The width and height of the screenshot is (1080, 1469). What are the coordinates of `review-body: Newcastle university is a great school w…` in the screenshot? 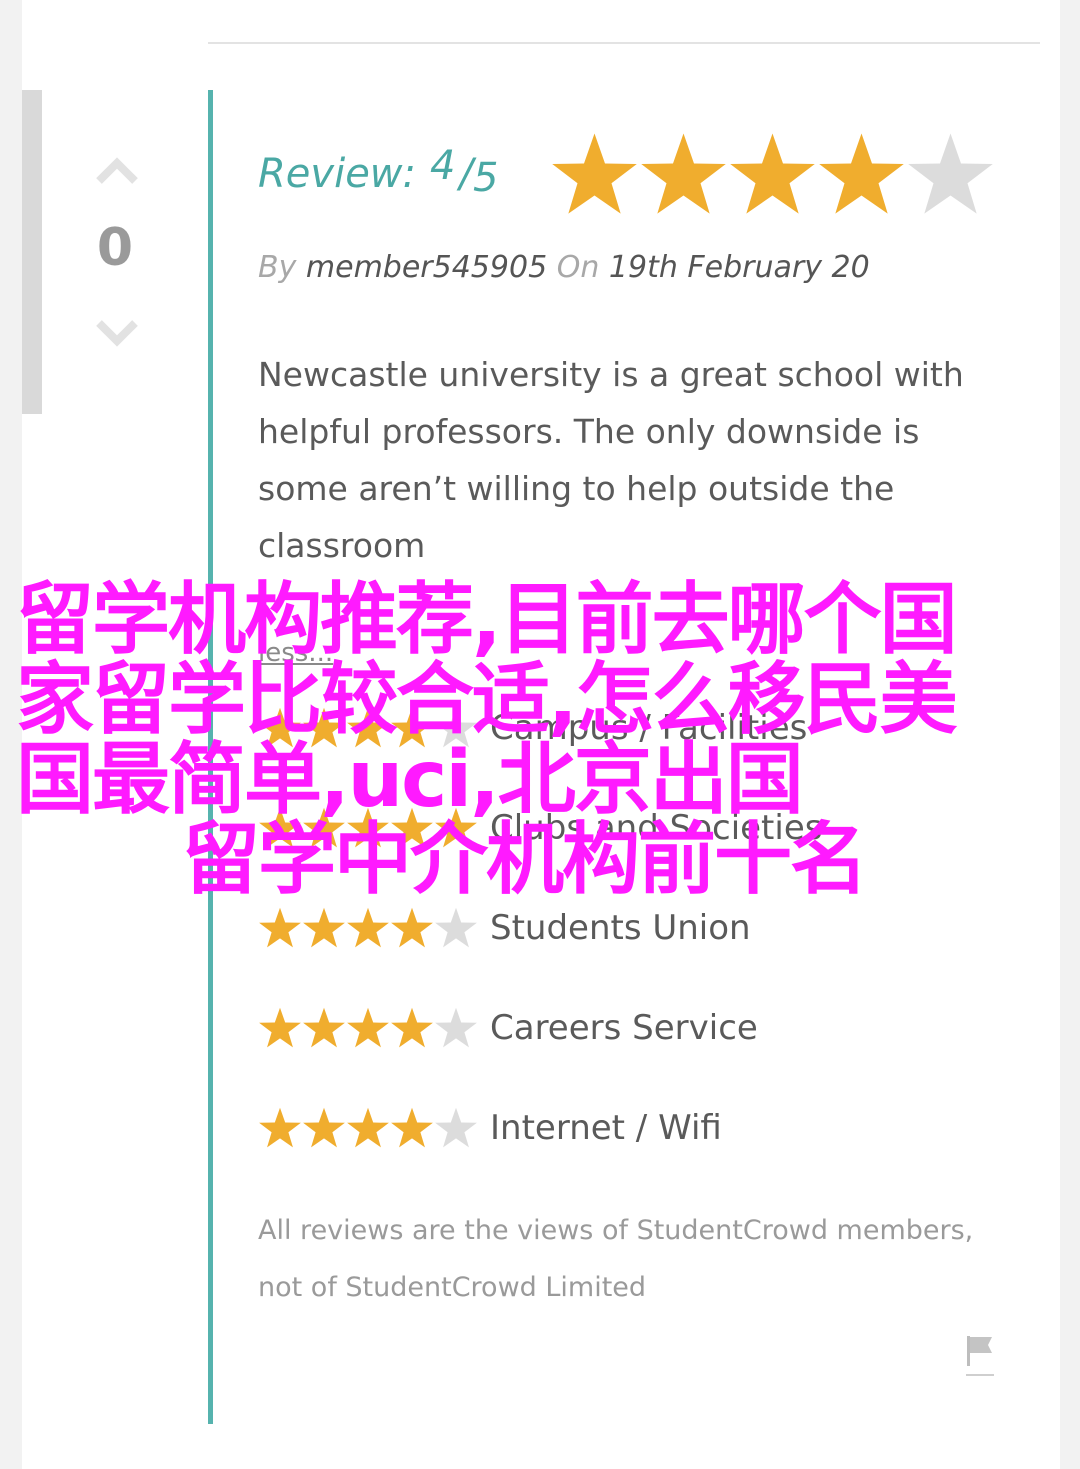 It's located at (611, 460).